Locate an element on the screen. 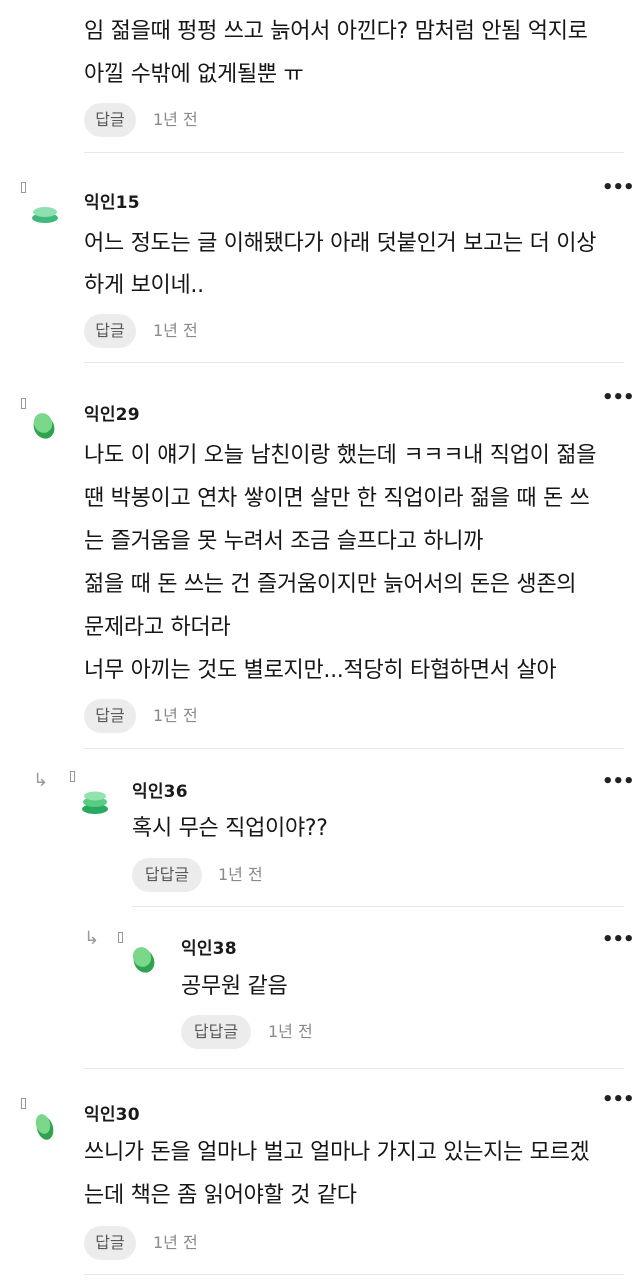 This screenshot has height=1280, width=640. comment-text-line: 는데 책은 좀 읽어야할 것 같다 is located at coordinates (220, 1195).